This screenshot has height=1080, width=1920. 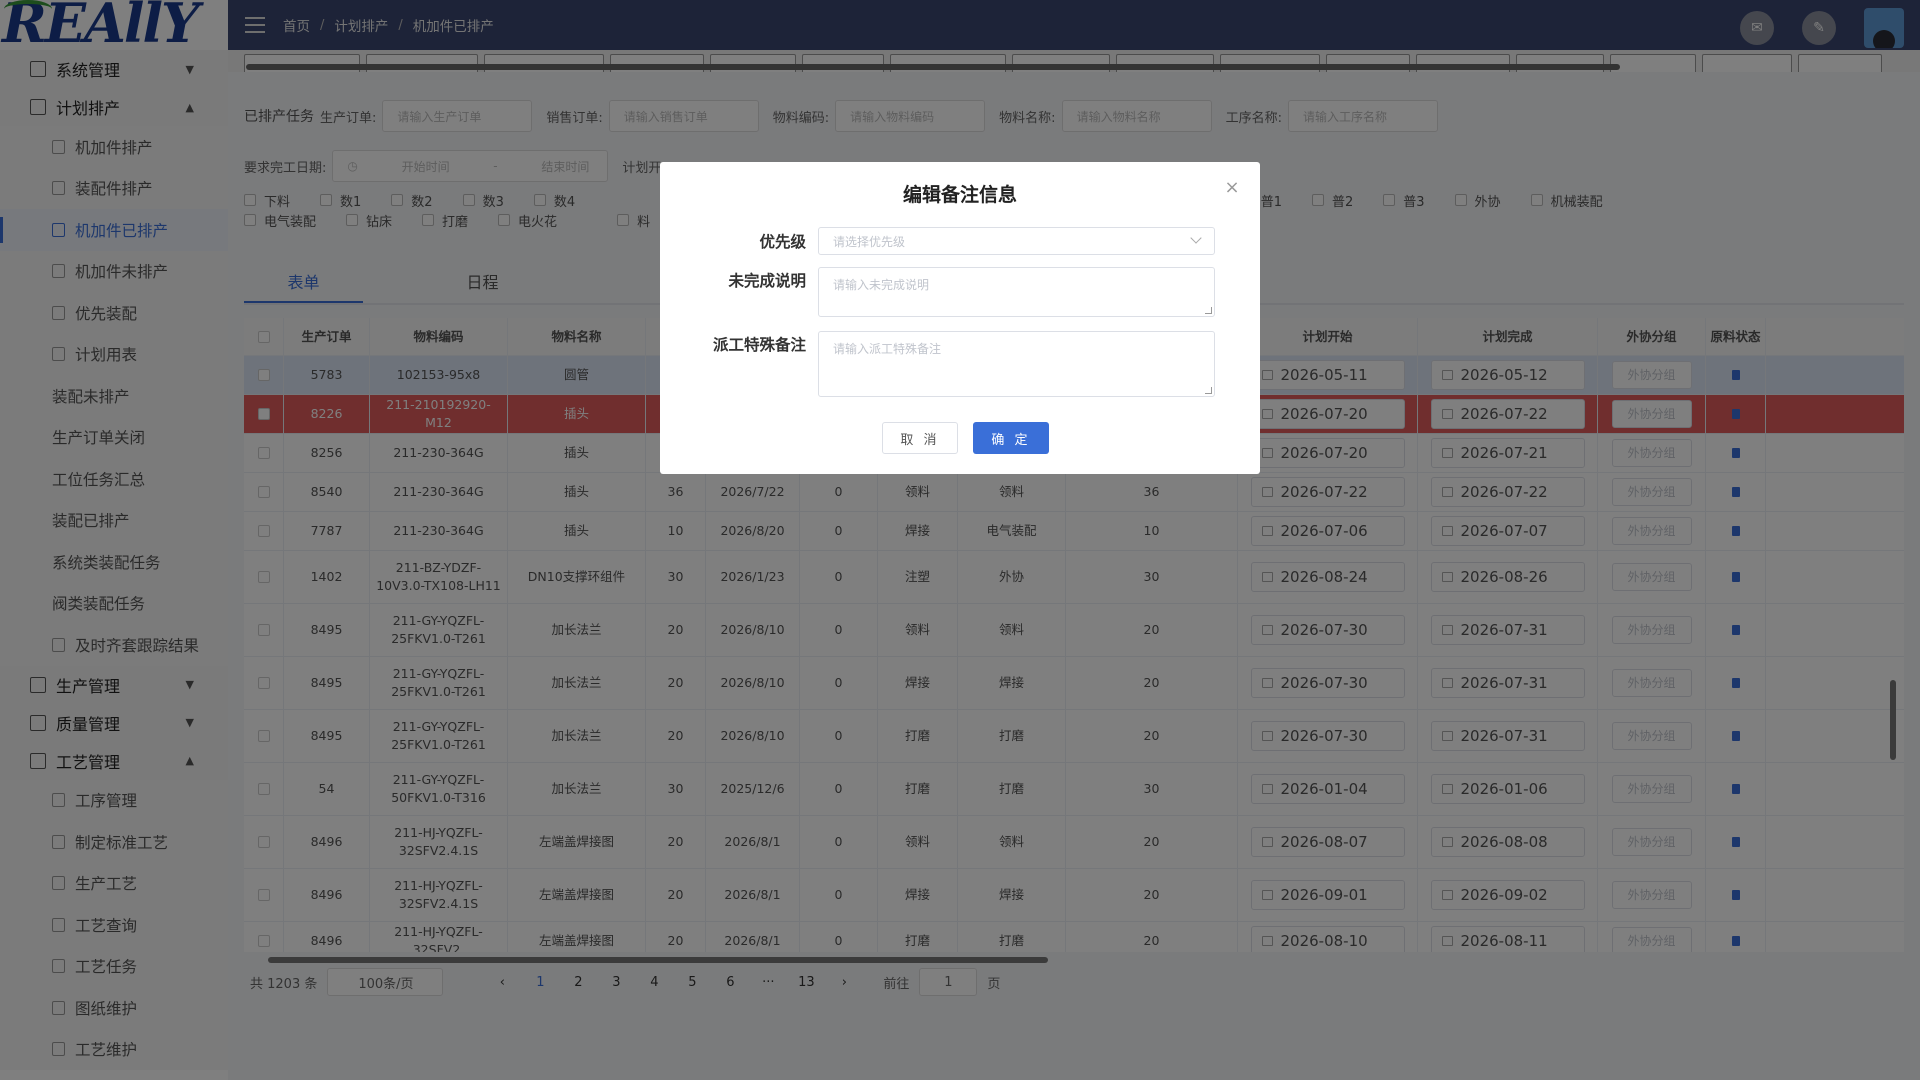 What do you see at coordinates (959, 195) in the screenshot?
I see `dialog-title: 编辑备注信息` at bounding box center [959, 195].